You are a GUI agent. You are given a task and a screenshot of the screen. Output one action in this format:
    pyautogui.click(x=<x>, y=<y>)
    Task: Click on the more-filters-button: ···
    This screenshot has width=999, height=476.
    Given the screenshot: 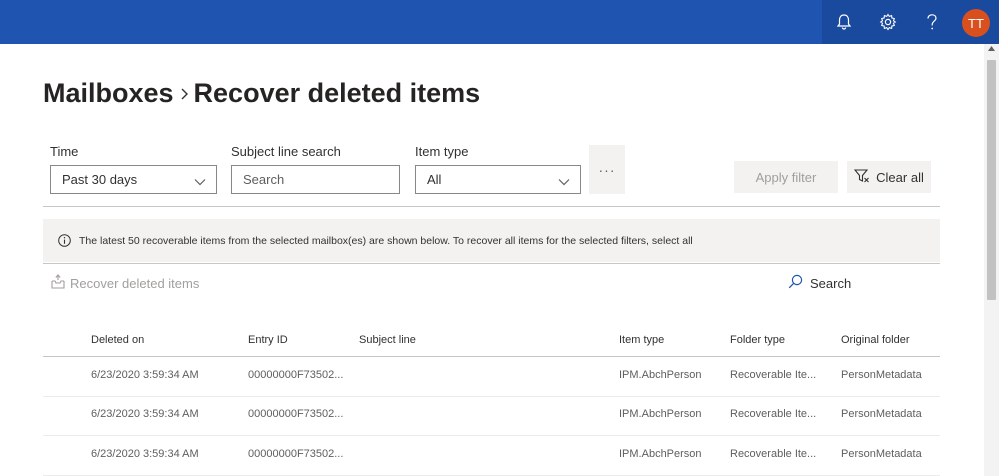 What is the action you would take?
    pyautogui.click(x=607, y=169)
    